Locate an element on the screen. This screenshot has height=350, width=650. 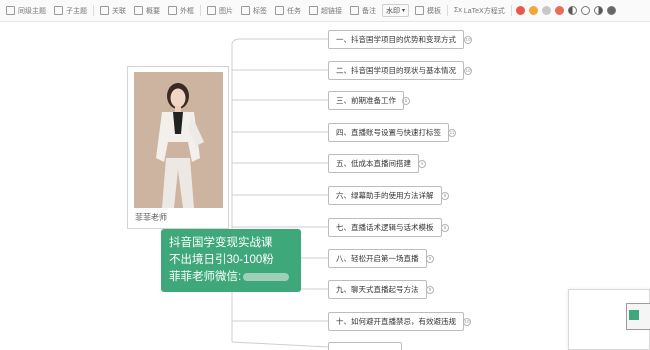
insert-child-button: 子主题 is located at coordinates (70, 11).